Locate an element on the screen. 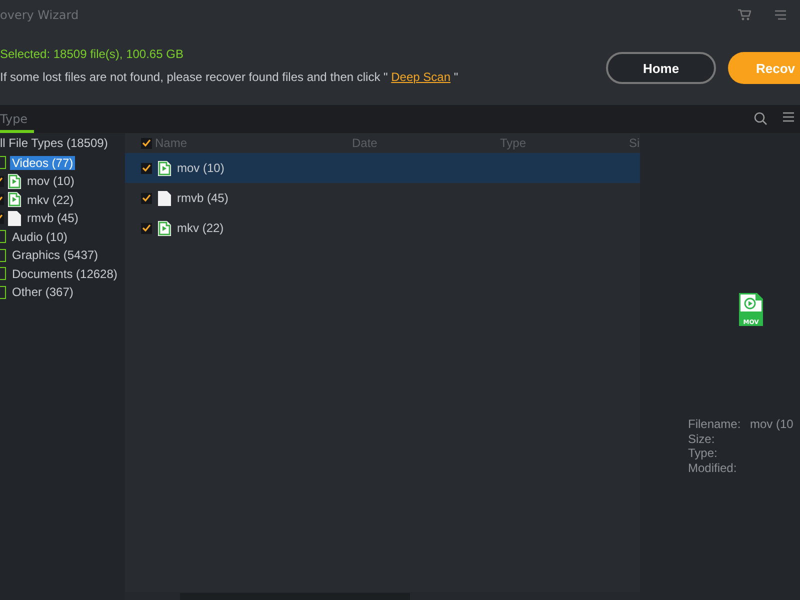  field-value: mov (10 is located at coordinates (772, 424).